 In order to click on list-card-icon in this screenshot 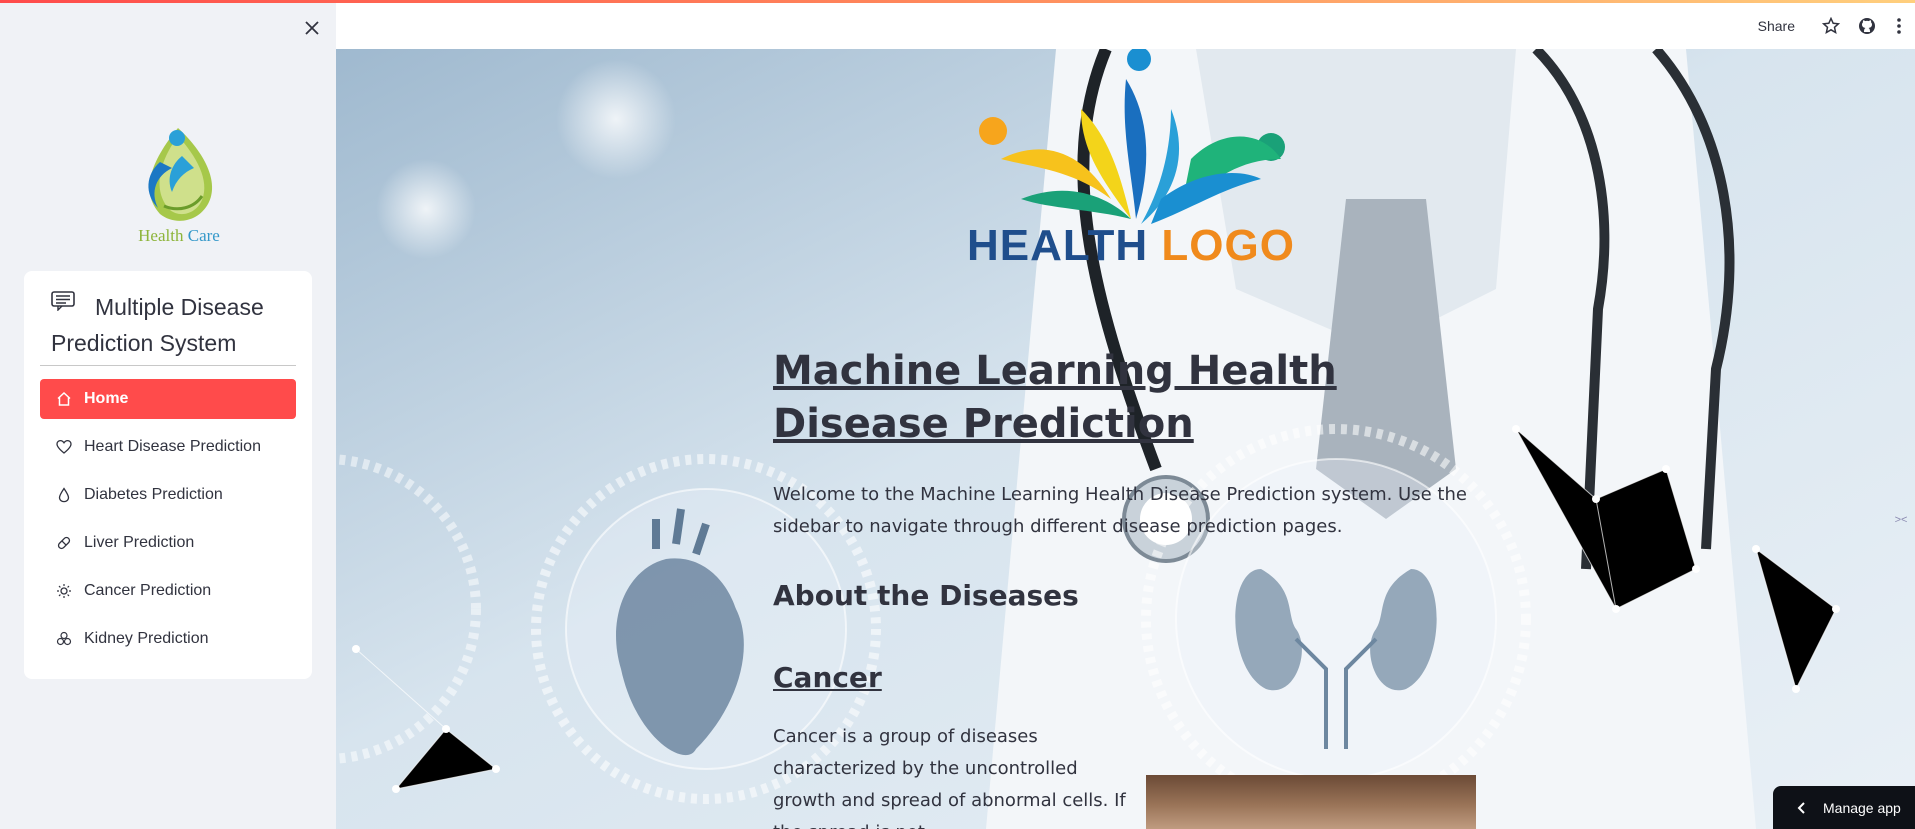, I will do `click(63, 301)`.